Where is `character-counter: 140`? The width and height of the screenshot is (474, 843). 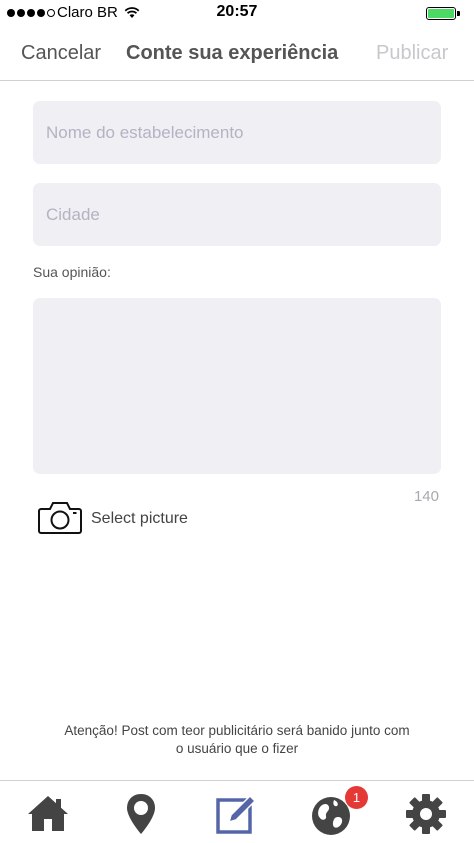 character-counter: 140 is located at coordinates (426, 496).